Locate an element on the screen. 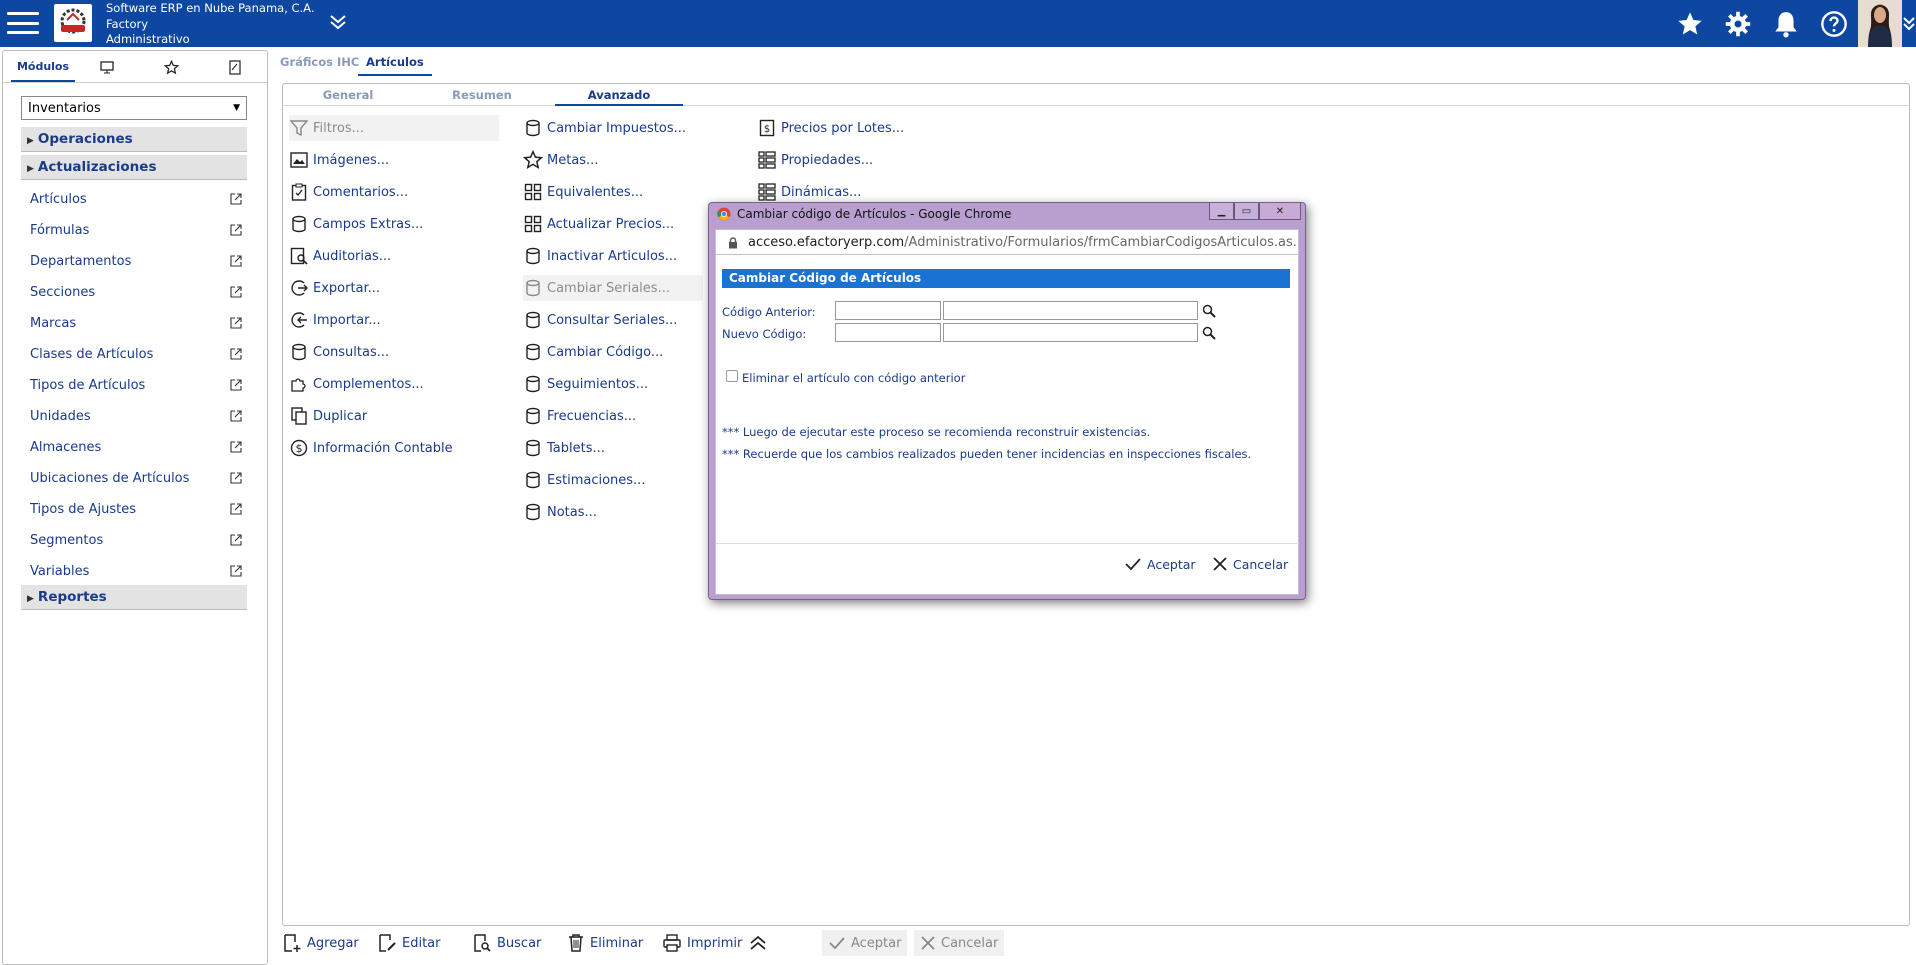  tab-modulos: Módulos is located at coordinates (43, 67).